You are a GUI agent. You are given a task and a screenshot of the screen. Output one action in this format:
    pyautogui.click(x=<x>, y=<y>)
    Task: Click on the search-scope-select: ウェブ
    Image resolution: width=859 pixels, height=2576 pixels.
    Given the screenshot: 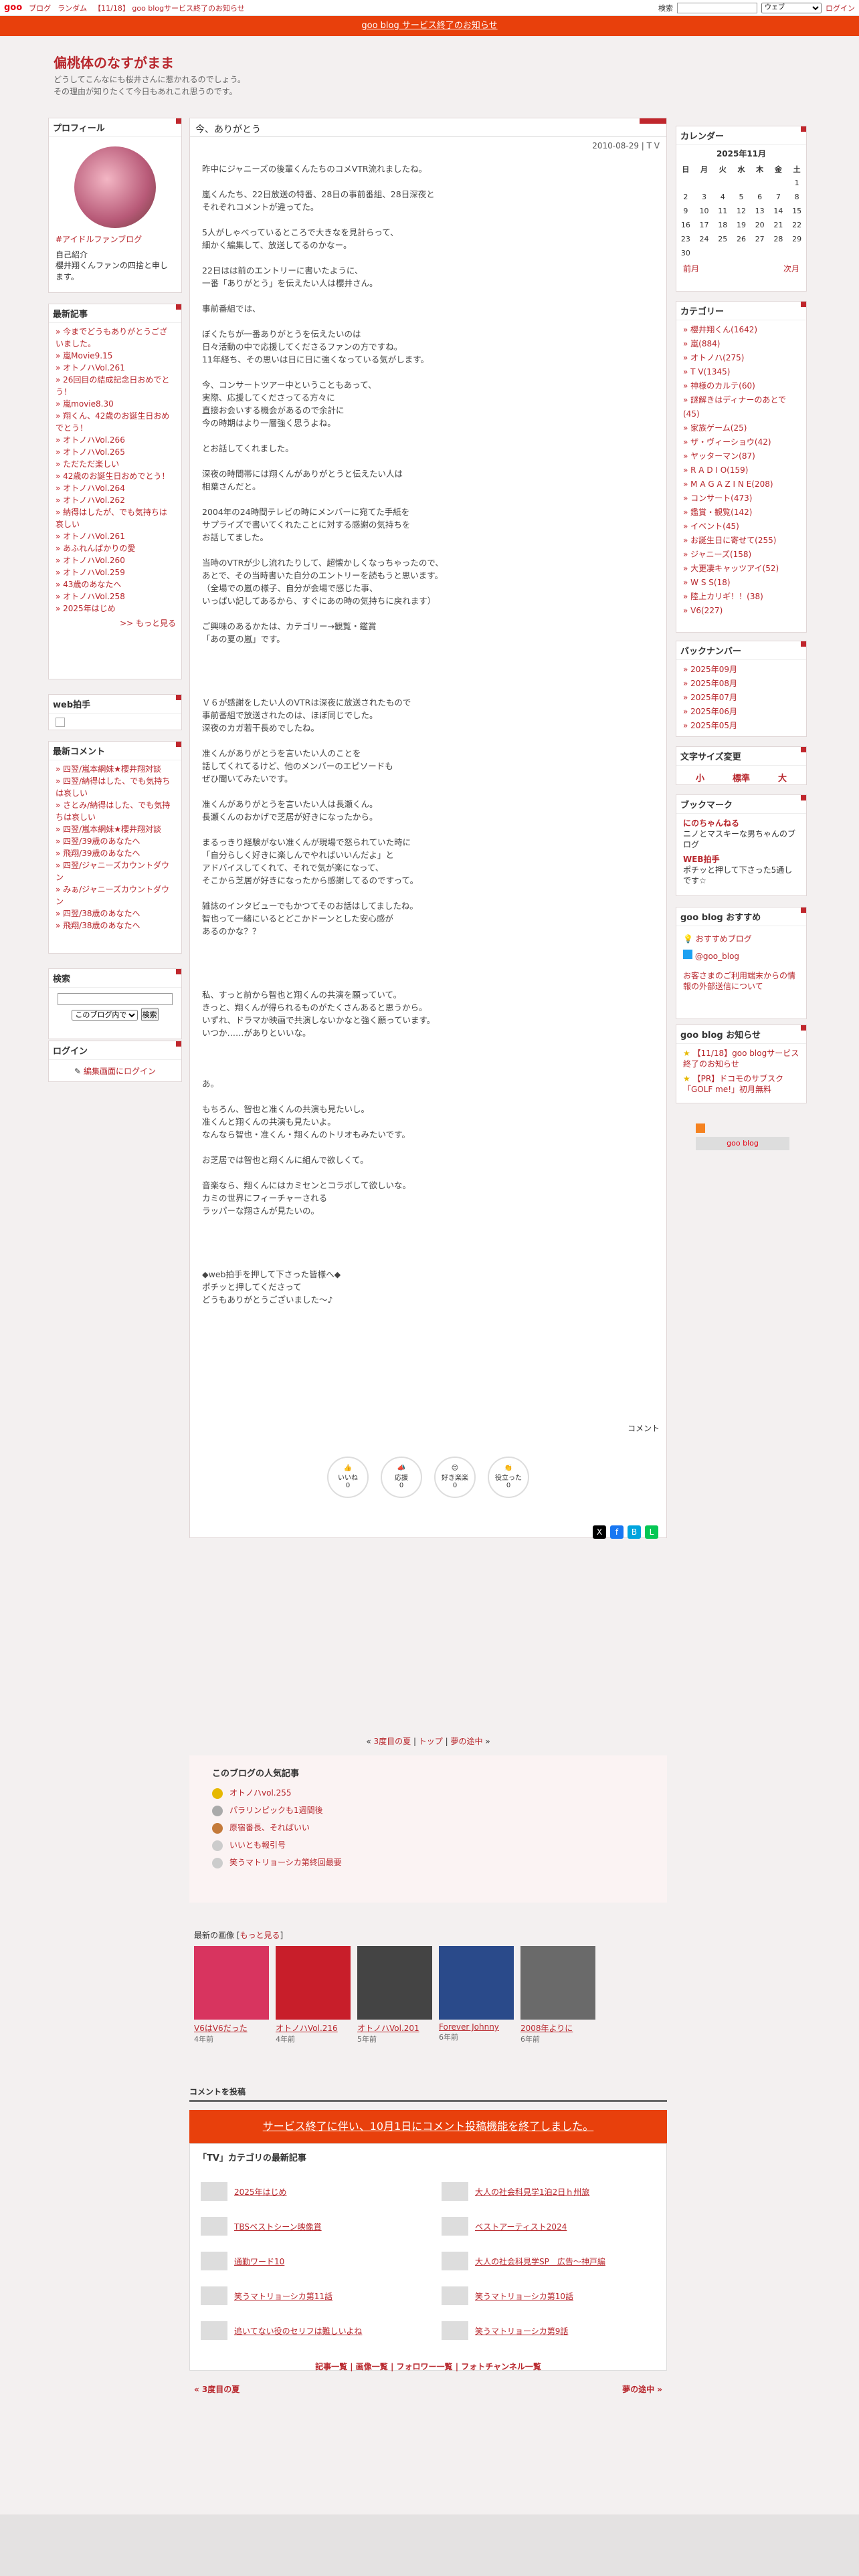 What is the action you would take?
    pyautogui.click(x=791, y=8)
    